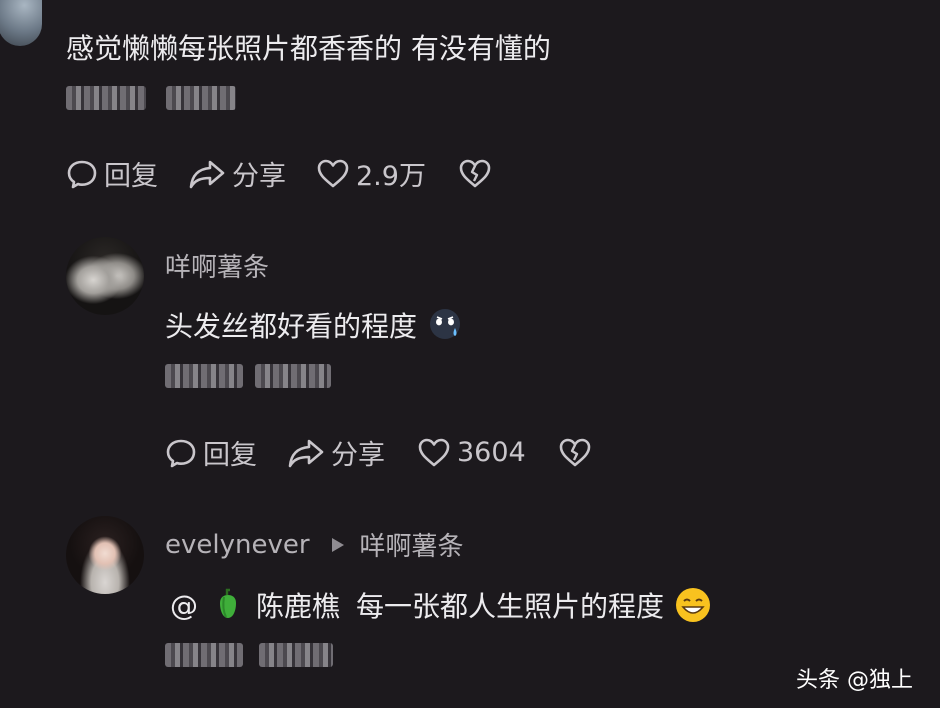 The image size is (940, 708). I want to click on comment2-text-row: 头发丝都好看的程度, so click(314, 325).